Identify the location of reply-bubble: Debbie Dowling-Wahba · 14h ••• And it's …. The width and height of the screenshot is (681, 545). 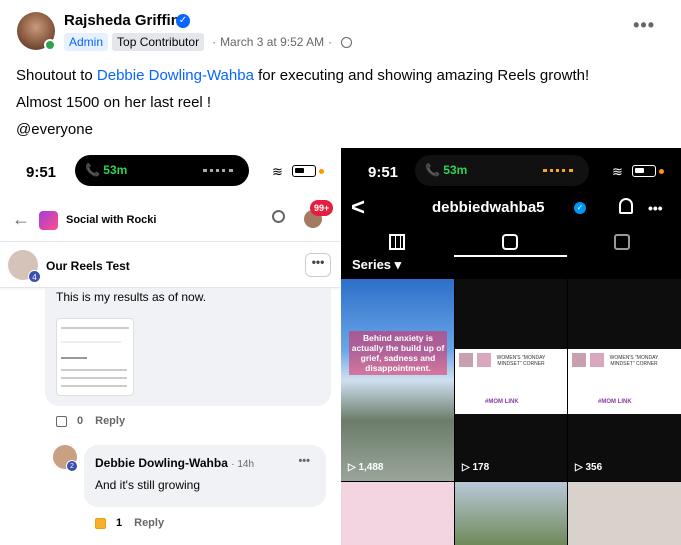
(205, 476).